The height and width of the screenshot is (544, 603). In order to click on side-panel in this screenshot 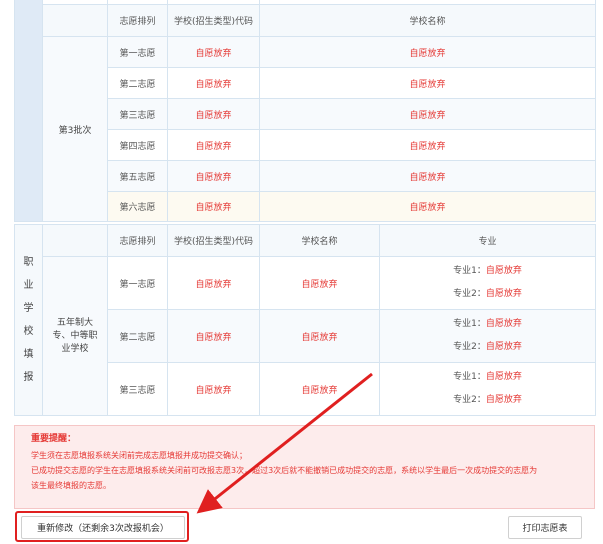, I will do `click(28, 111)`.